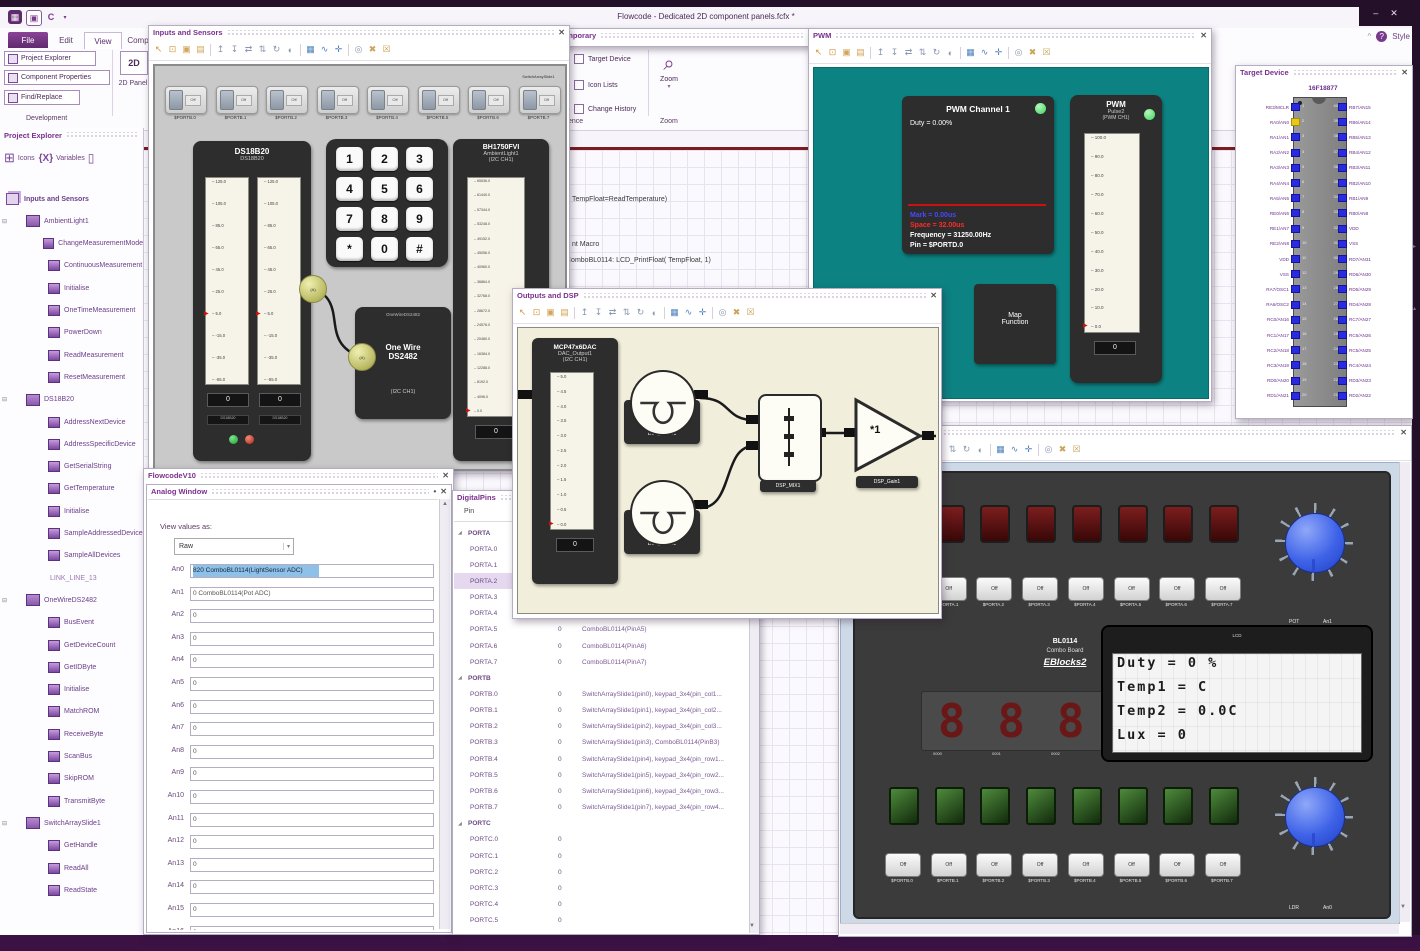 This screenshot has width=1420, height=951. Describe the element at coordinates (1015, 324) in the screenshot. I see `map-function-box: Map Function` at that location.